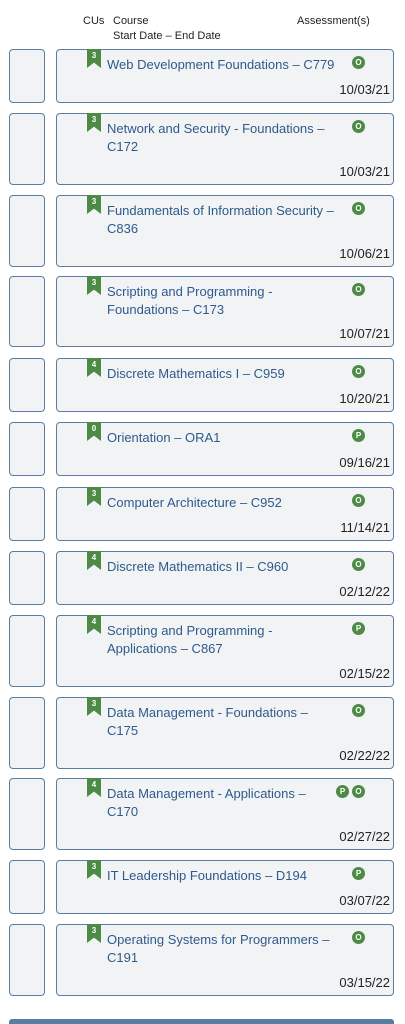  Describe the element at coordinates (222, 949) in the screenshot. I see `course-title-link: Operating Systems for Programmers – C191` at that location.